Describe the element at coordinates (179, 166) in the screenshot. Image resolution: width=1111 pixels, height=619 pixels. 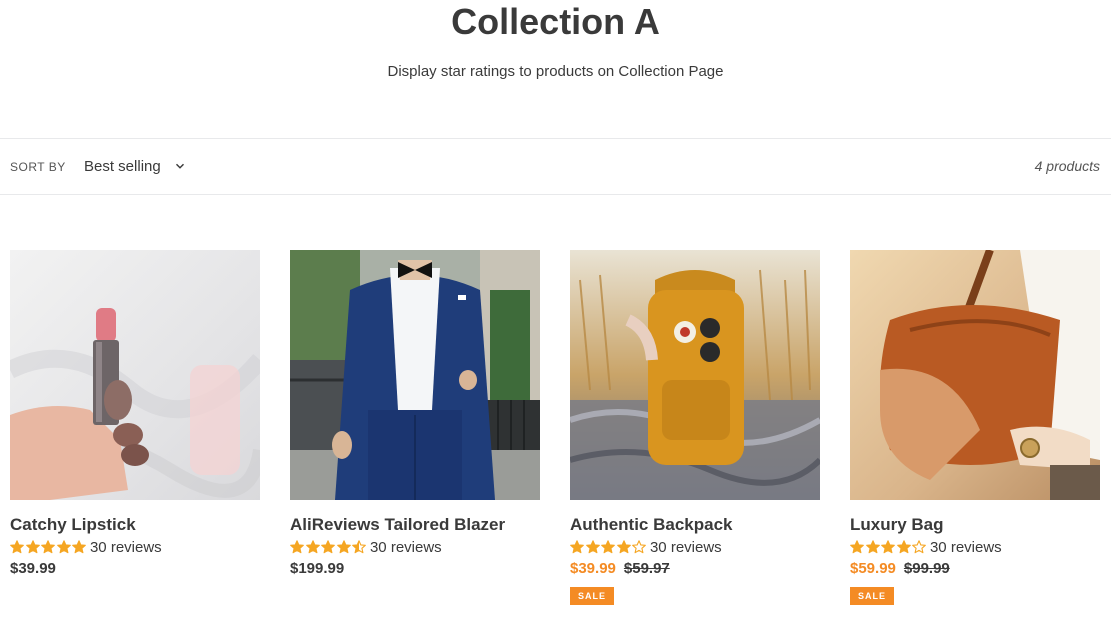
I see `chevron-down-icon` at that location.